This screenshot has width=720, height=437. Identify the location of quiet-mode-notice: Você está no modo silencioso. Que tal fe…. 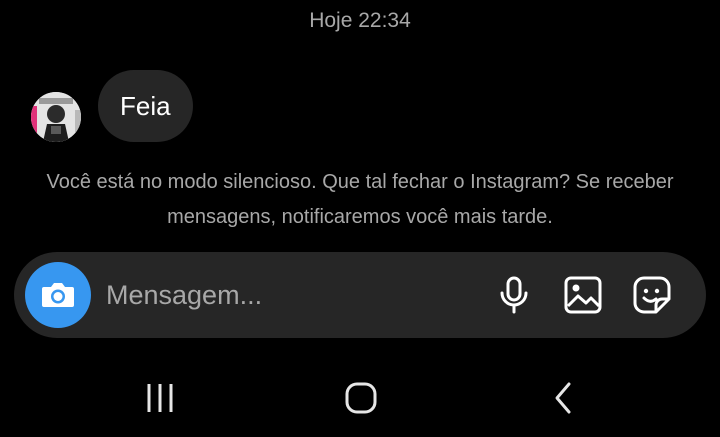
(360, 199).